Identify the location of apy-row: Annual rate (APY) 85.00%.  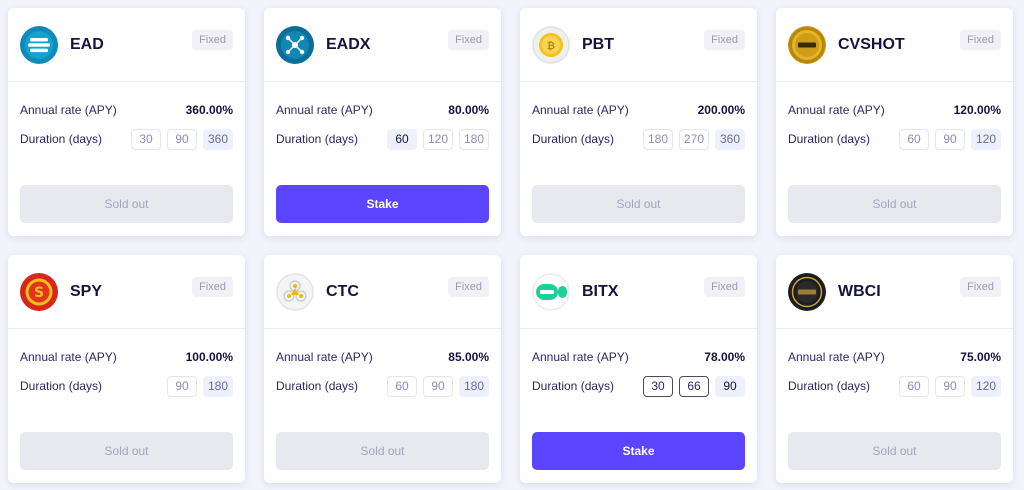
(382, 357).